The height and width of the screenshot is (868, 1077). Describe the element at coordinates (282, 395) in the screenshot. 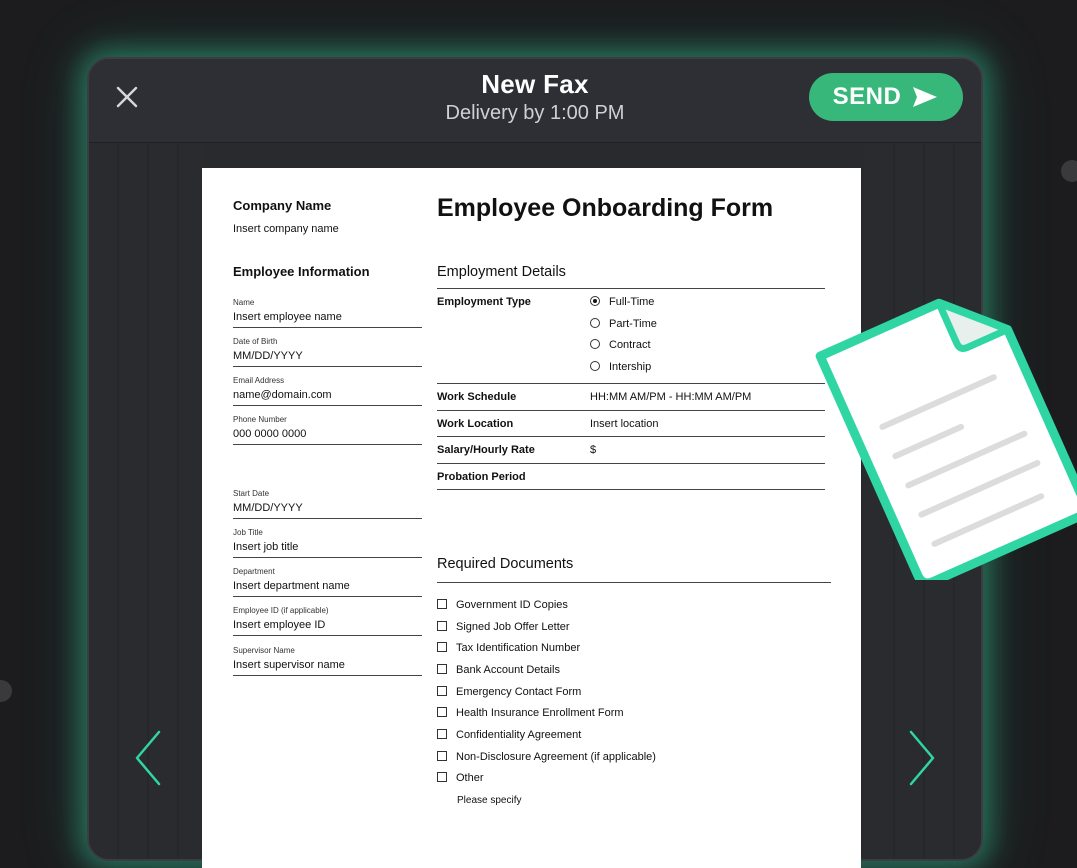

I see `field-value: name@domain.com` at that location.